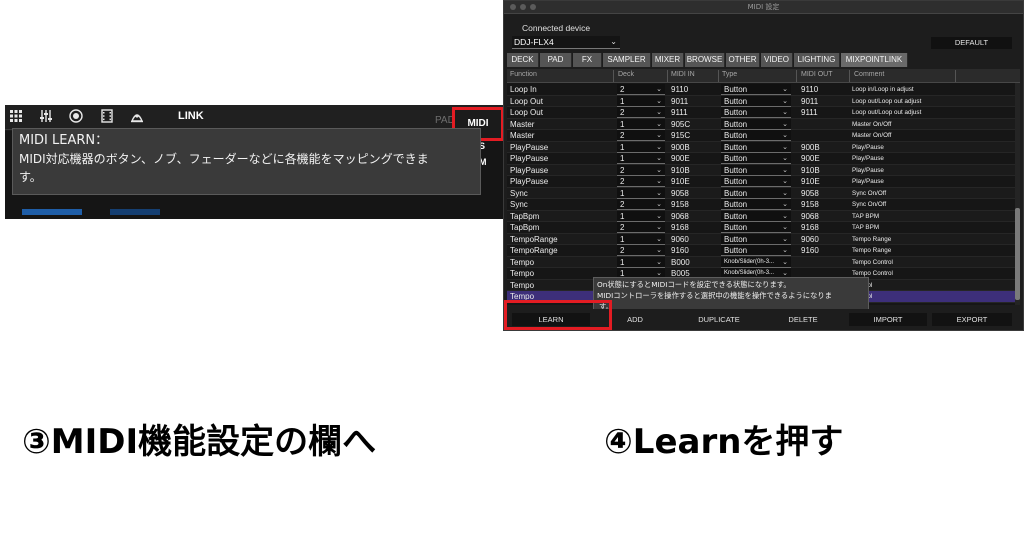  What do you see at coordinates (692, 89) in the screenshot?
I see `midi-in-cell: 9110` at bounding box center [692, 89].